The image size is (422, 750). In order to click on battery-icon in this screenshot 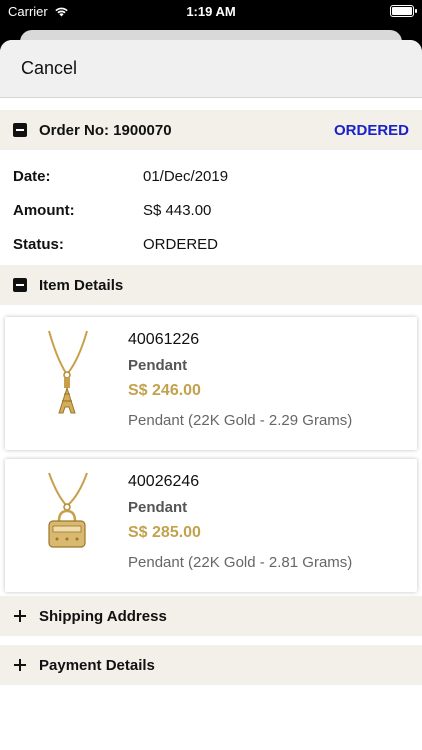, I will do `click(403, 11)`.